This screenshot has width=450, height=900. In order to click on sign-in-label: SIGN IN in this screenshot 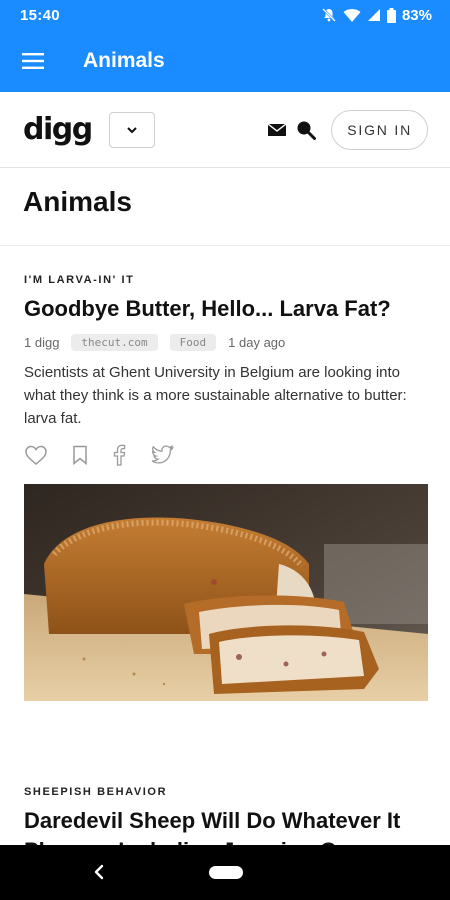, I will do `click(379, 130)`.